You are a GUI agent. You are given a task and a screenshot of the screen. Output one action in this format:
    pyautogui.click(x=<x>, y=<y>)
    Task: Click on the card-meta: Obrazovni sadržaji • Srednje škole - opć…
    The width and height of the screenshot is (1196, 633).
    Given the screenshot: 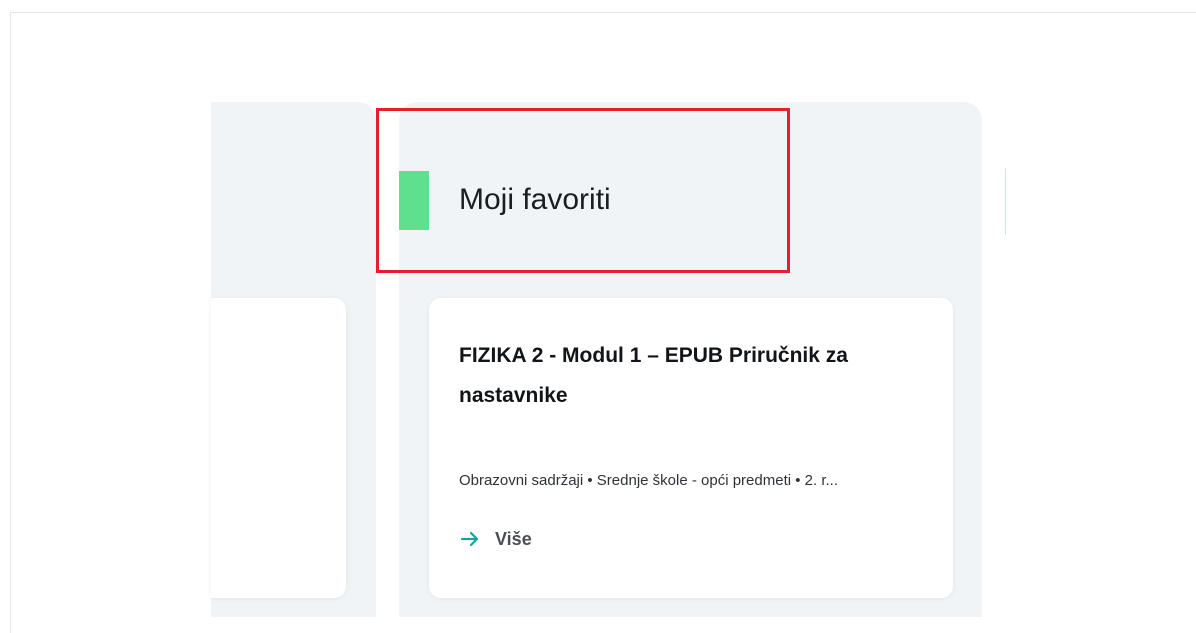 What is the action you would take?
    pyautogui.click(x=648, y=480)
    